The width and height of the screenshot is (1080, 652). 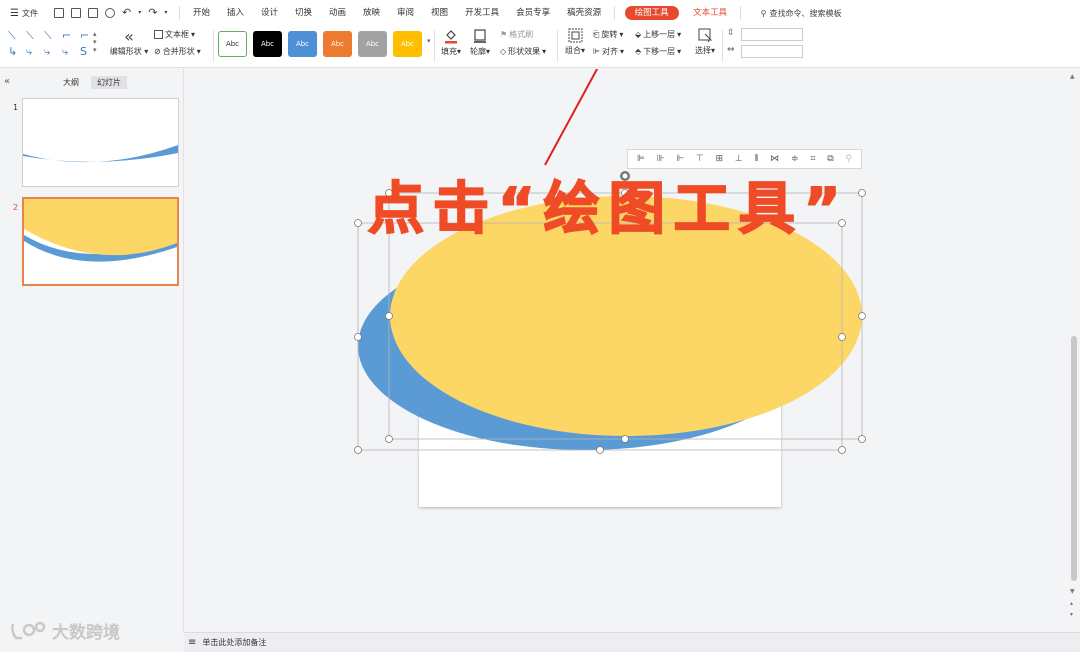 What do you see at coordinates (533, 13) in the screenshot?
I see `tab-member: 会员专享` at bounding box center [533, 13].